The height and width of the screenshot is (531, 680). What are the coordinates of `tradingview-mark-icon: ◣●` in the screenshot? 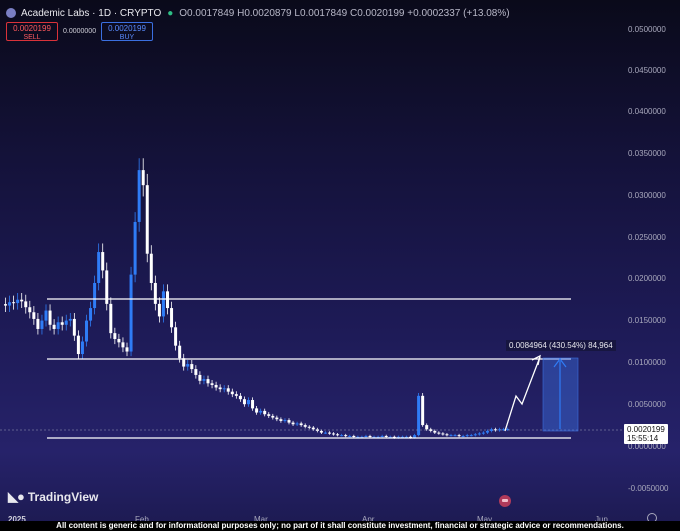 It's located at (16, 496).